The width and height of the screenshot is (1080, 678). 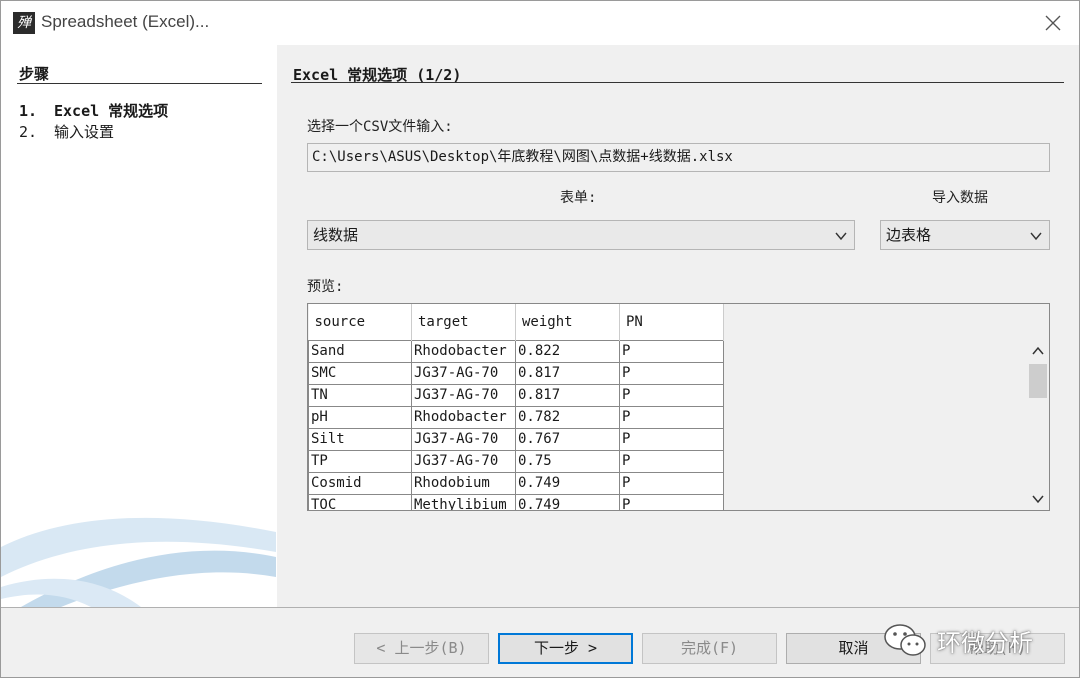 I want to click on header-row: source target weight PN, so click(x=516, y=322).